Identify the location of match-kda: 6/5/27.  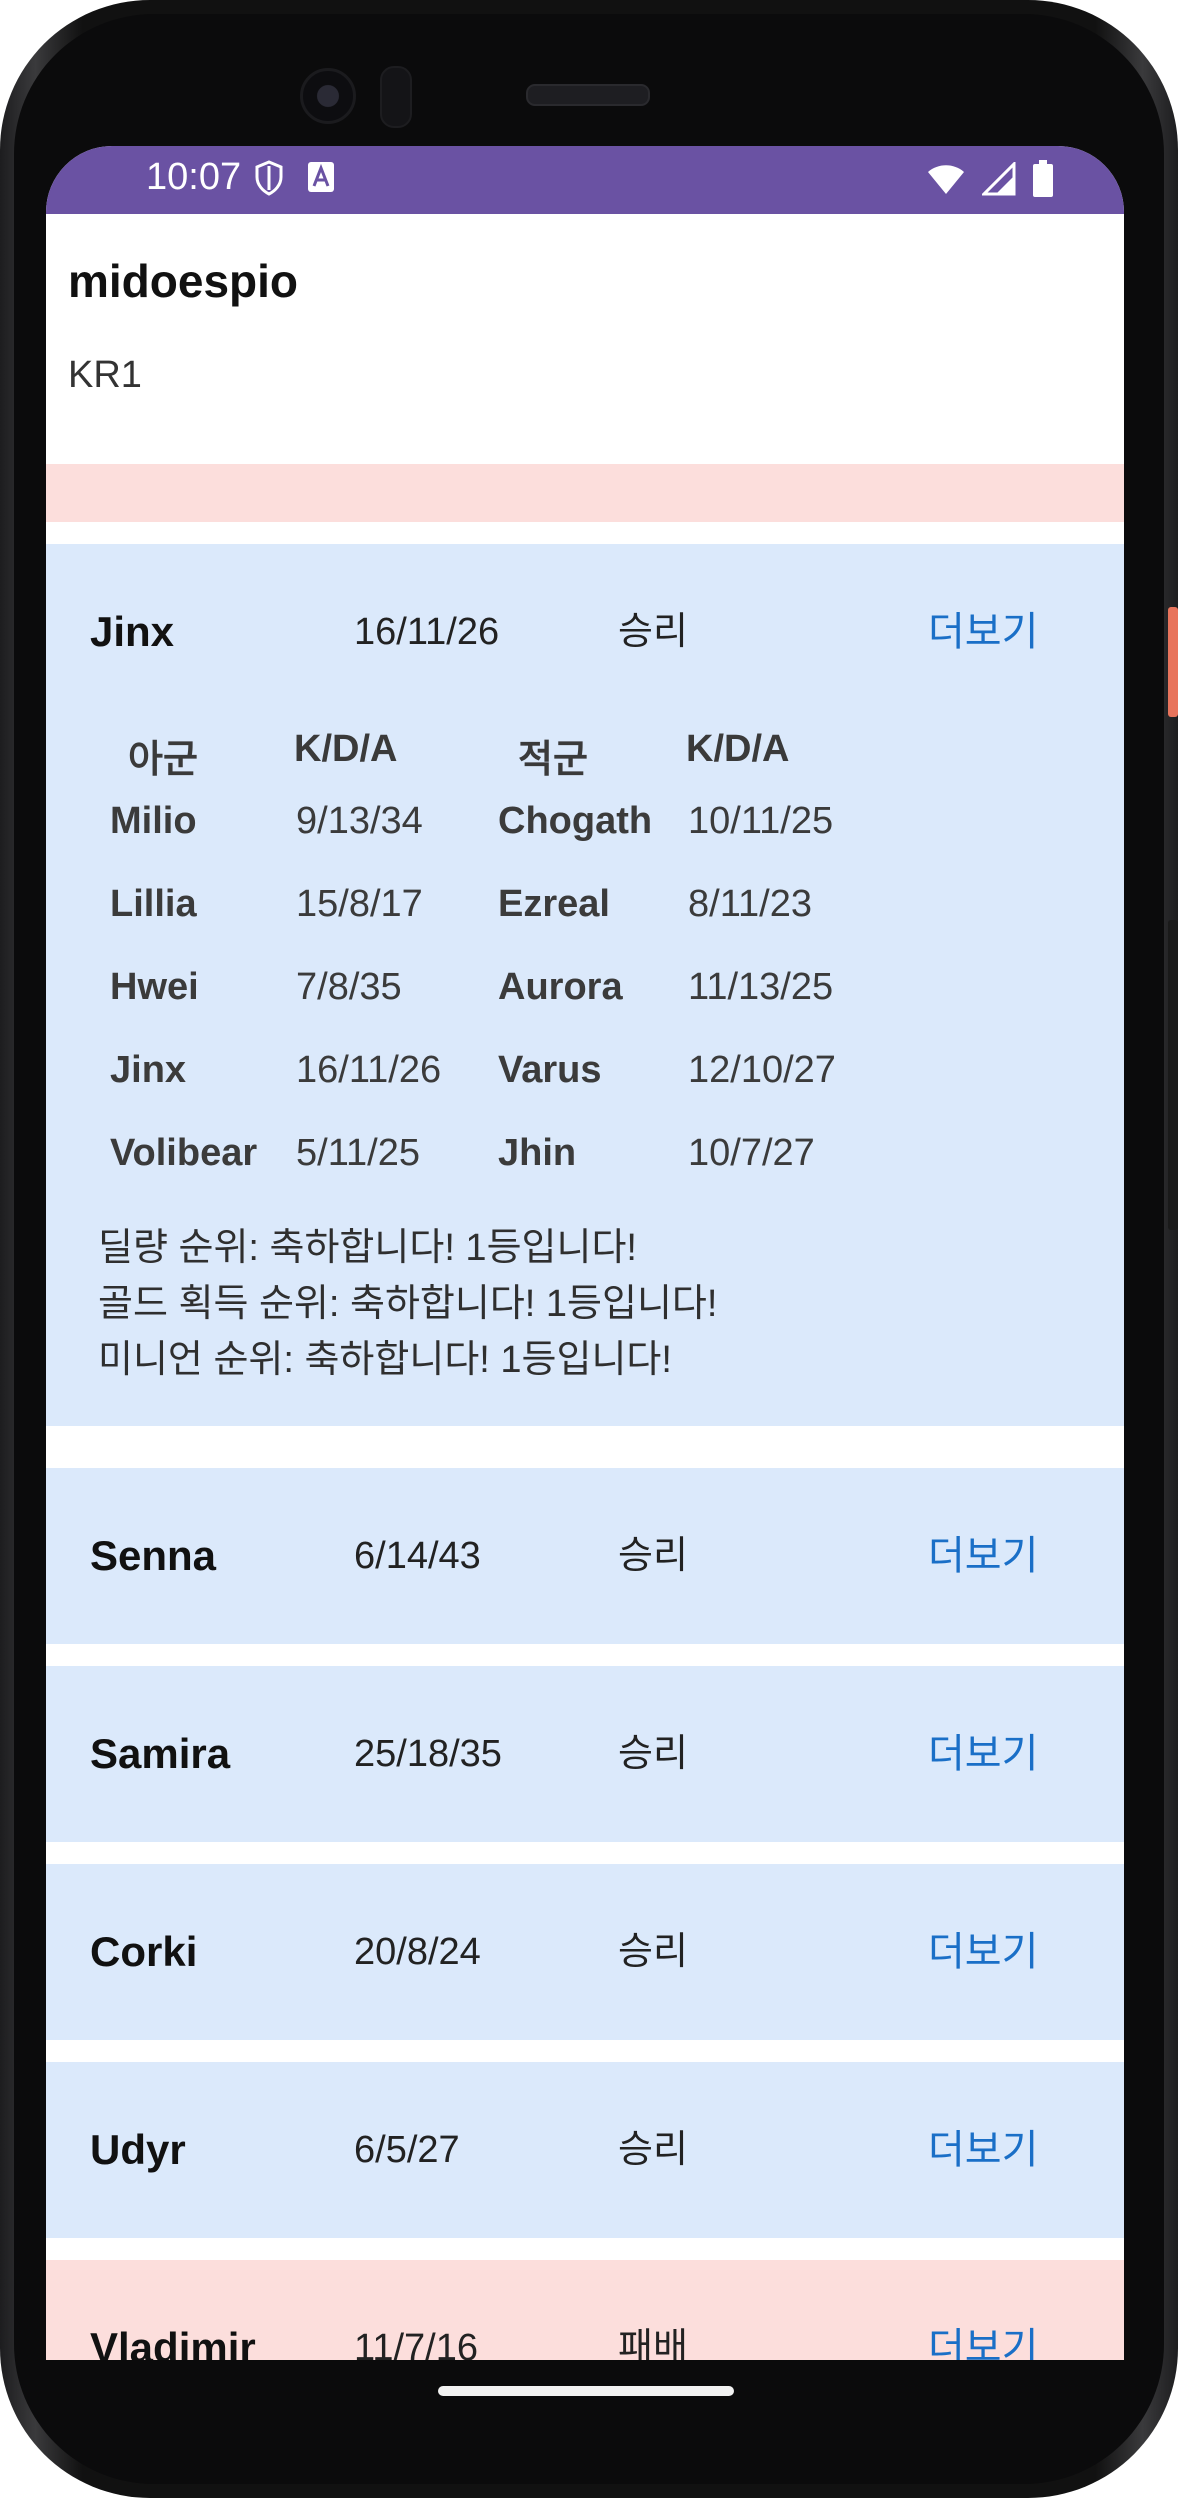
(407, 2150).